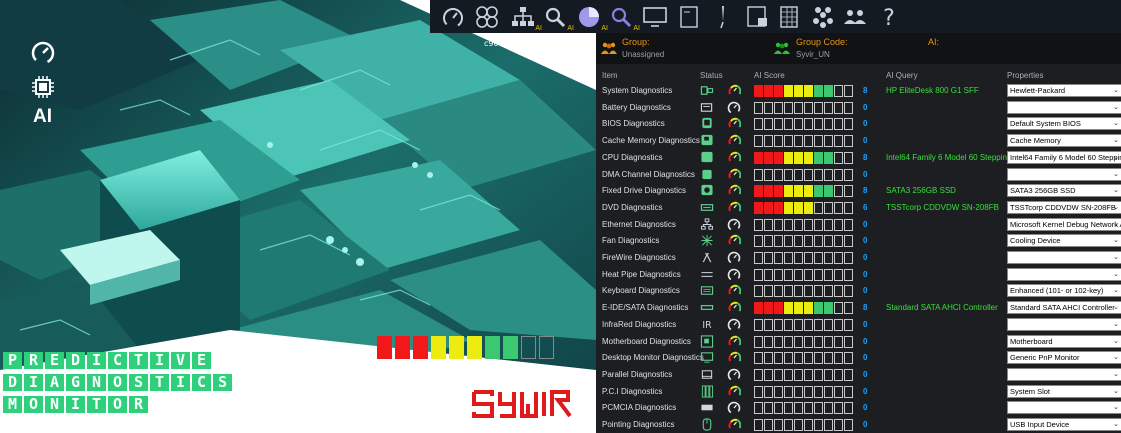  I want to click on table-row: FireWire Diagnostics 0 ⌄, so click(858, 258).